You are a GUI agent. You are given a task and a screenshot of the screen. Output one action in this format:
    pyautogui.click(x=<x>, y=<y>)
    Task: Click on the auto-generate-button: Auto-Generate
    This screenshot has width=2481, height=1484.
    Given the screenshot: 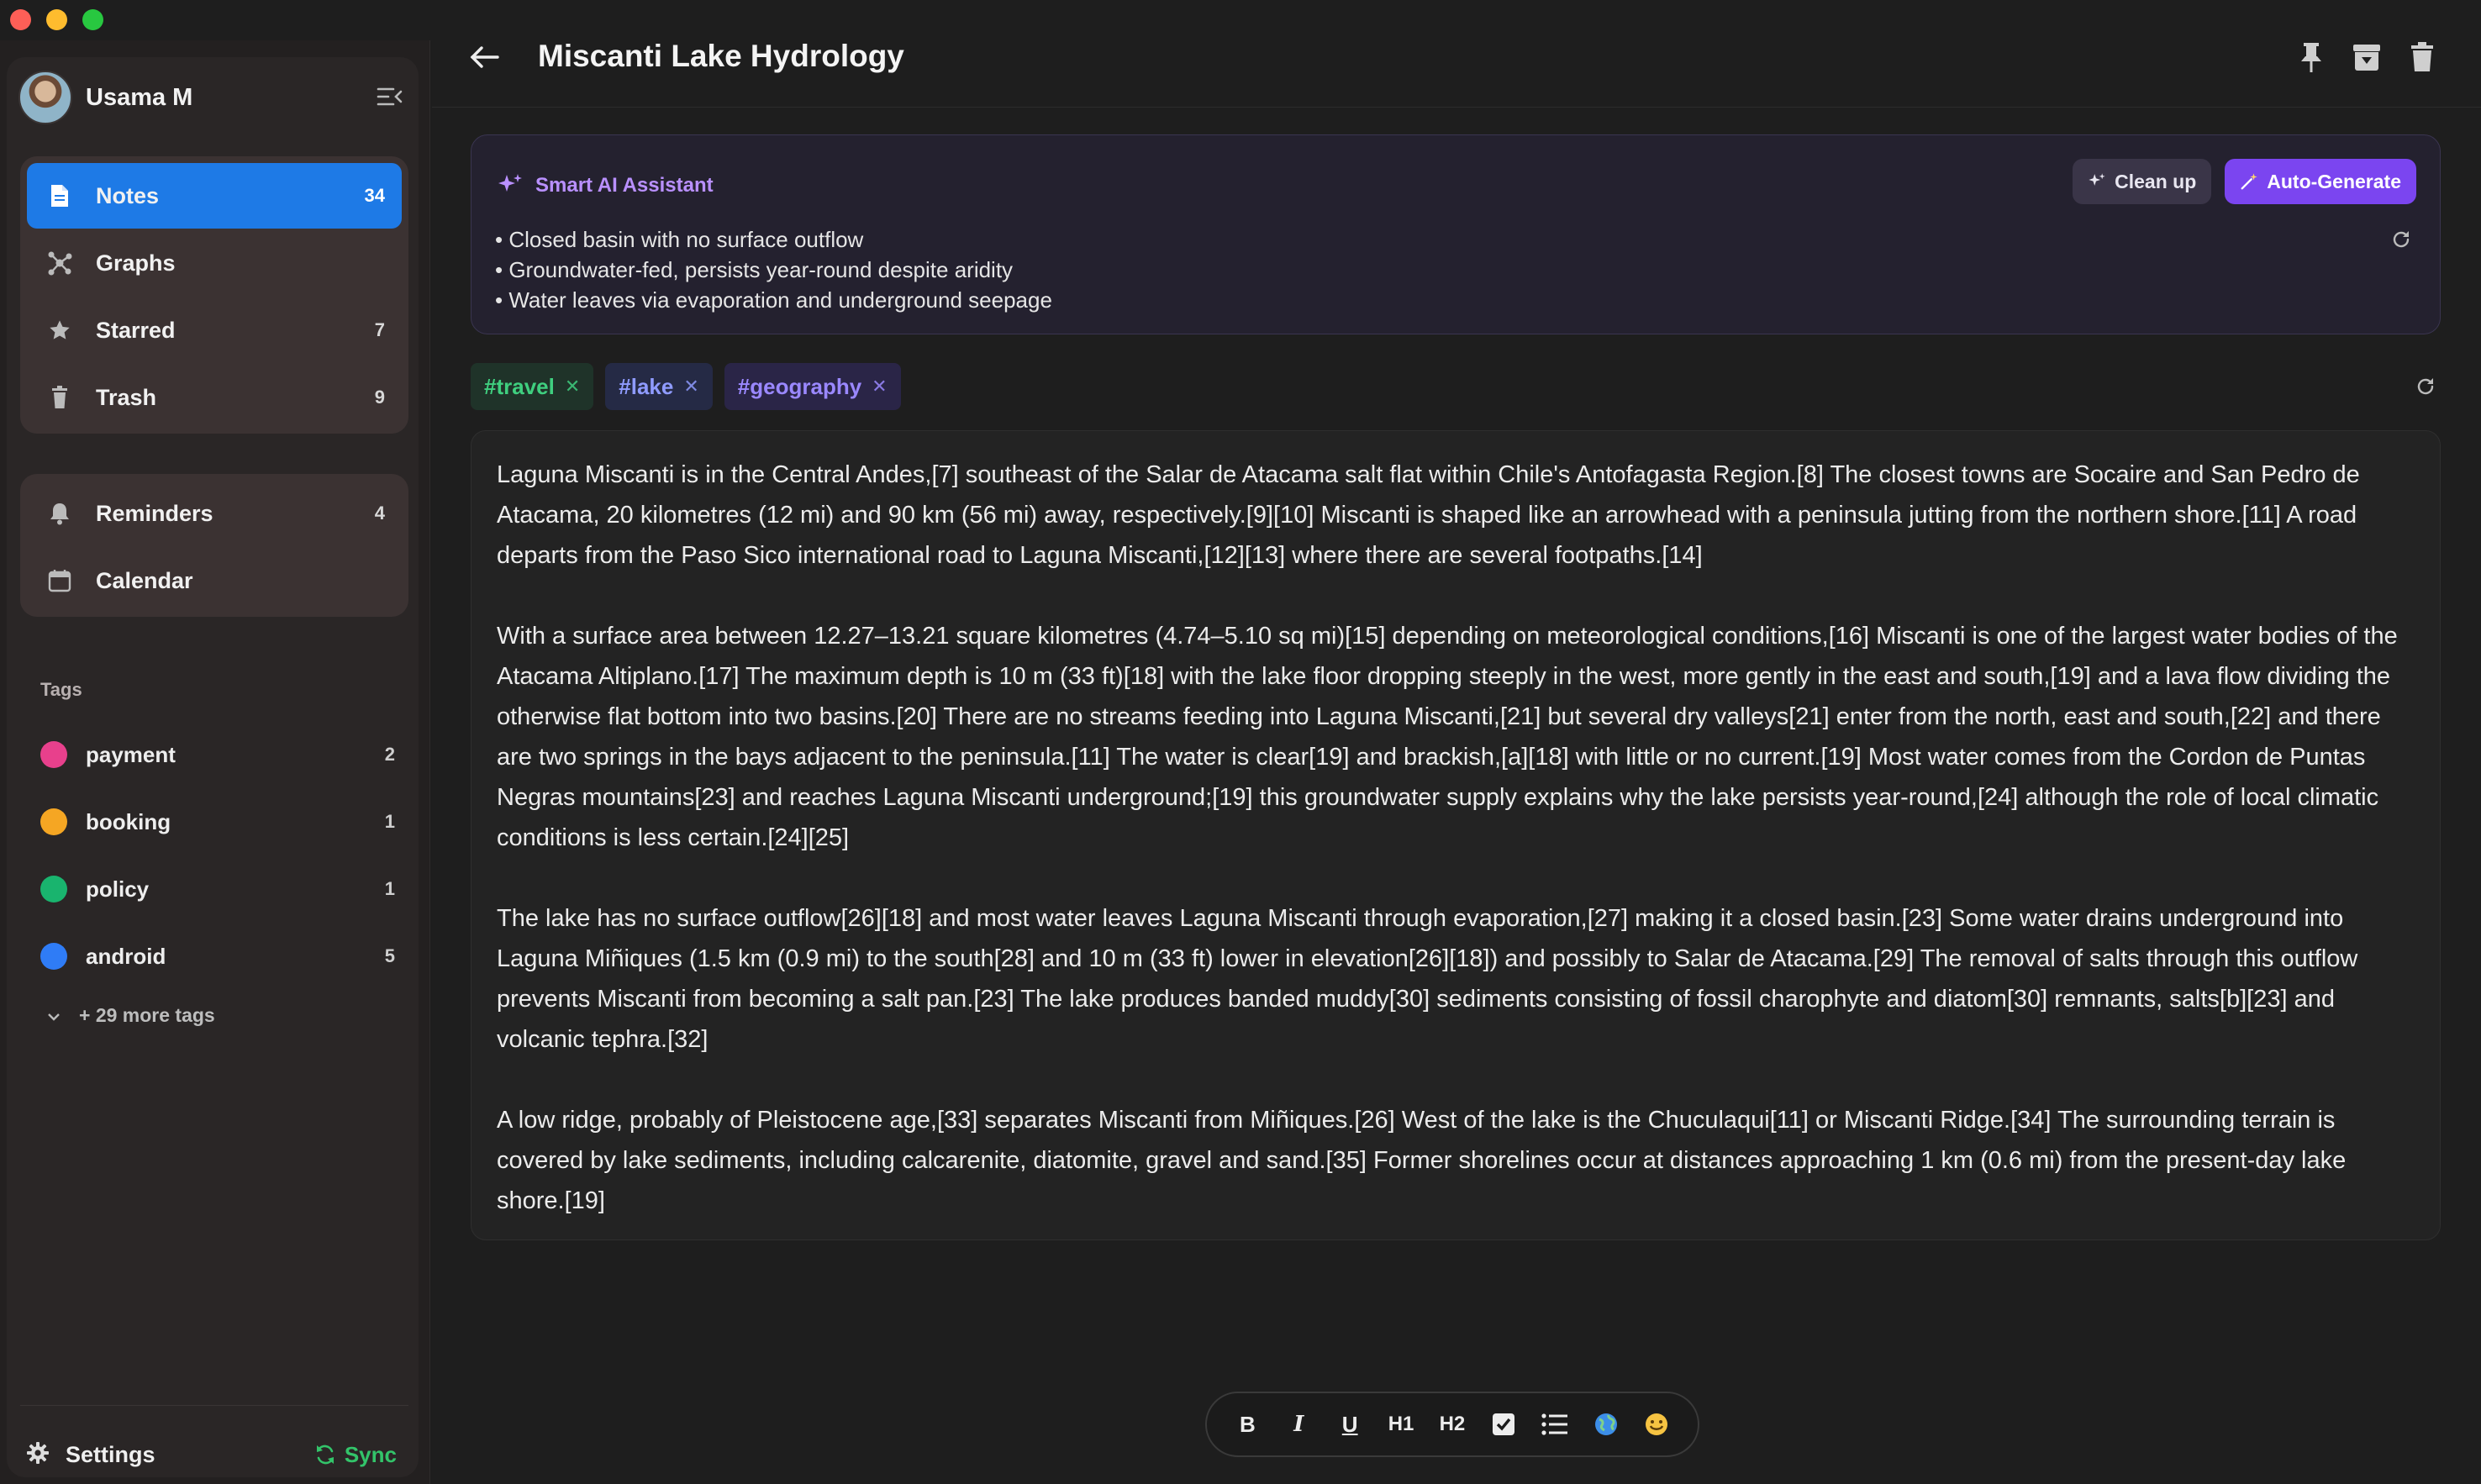 What is the action you would take?
    pyautogui.click(x=2320, y=182)
    